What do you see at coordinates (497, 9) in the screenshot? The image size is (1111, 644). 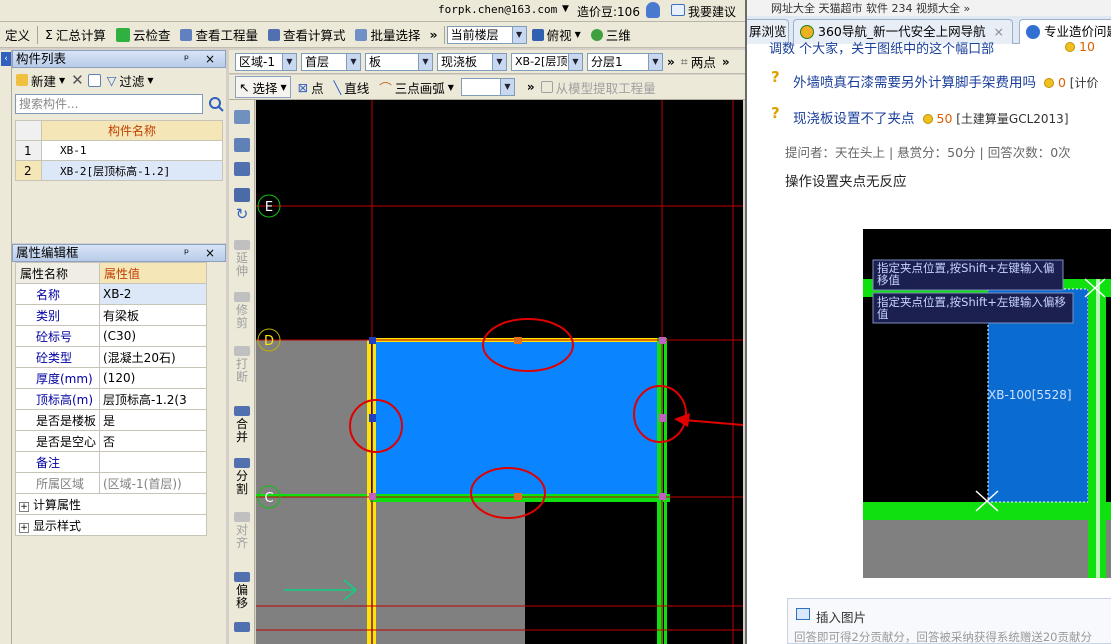 I see `account-email: forpk.chen@163.com` at bounding box center [497, 9].